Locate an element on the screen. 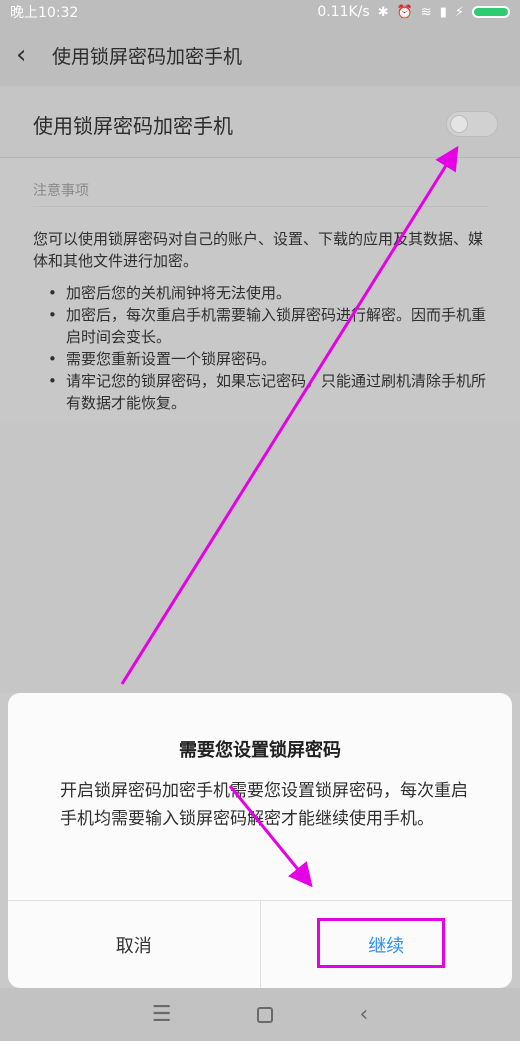 This screenshot has height=1041, width=520. alarm-icon: ⏰ is located at coordinates (404, 12).